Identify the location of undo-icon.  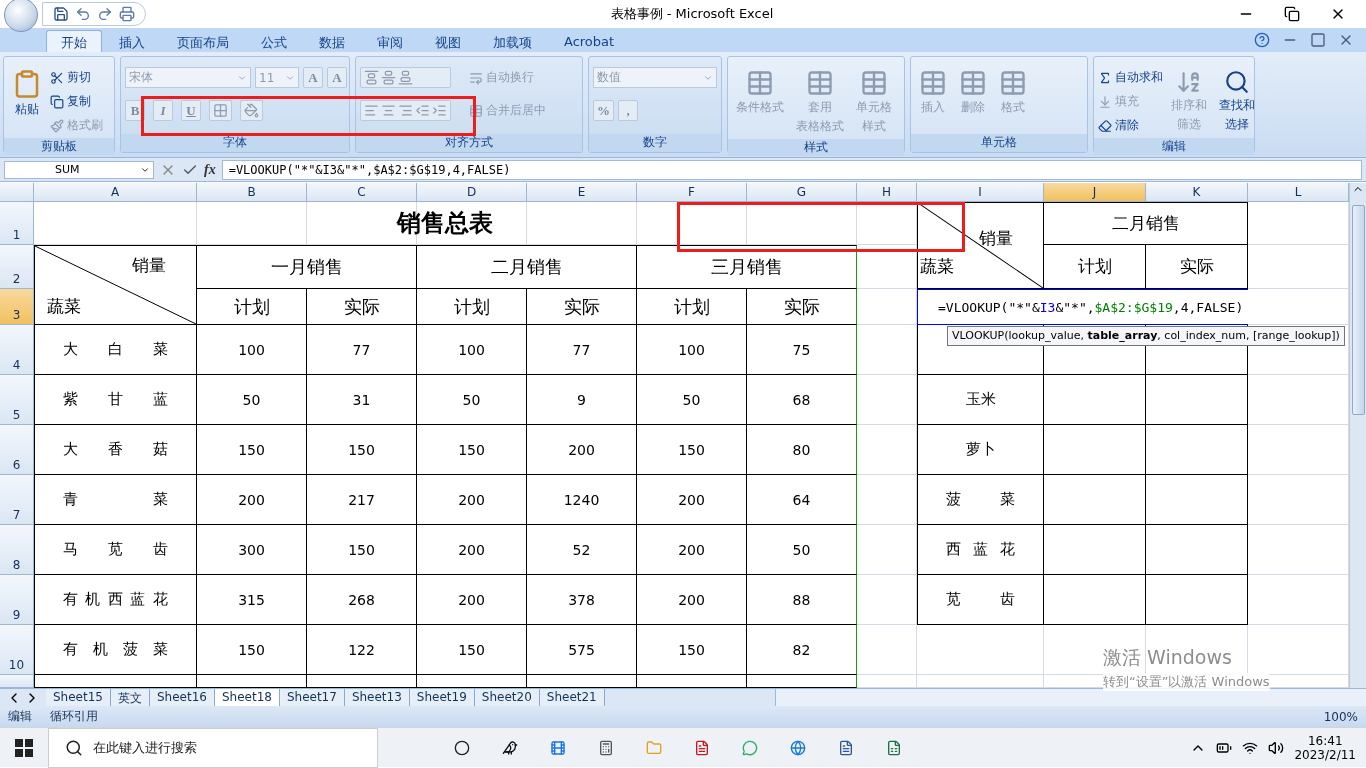
(83, 14).